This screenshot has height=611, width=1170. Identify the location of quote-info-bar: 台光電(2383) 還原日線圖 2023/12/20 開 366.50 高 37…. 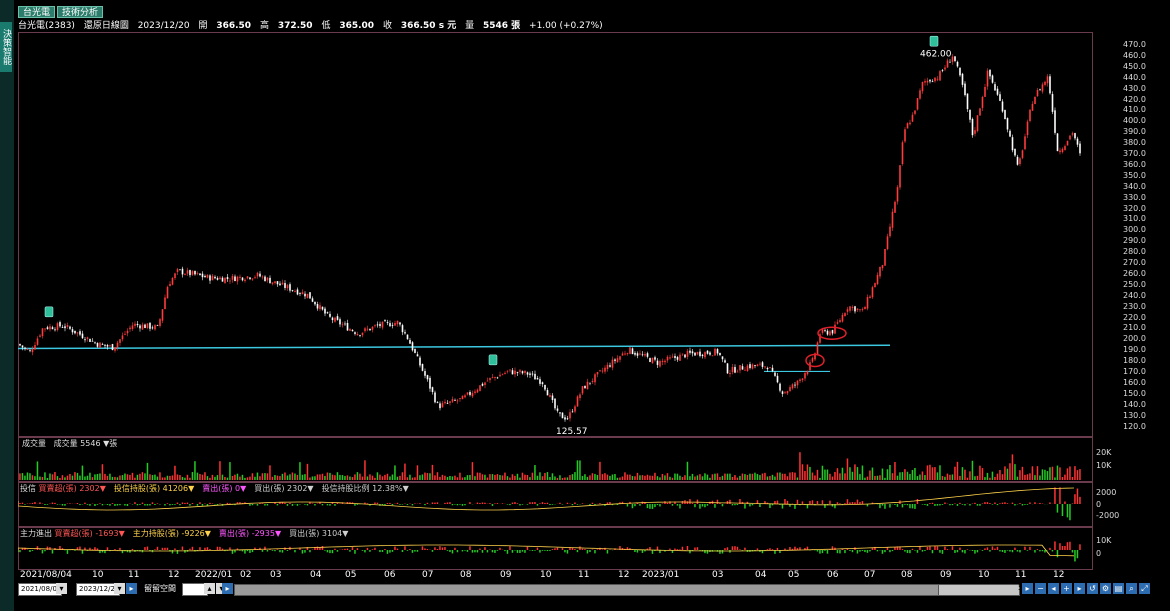
(313, 26).